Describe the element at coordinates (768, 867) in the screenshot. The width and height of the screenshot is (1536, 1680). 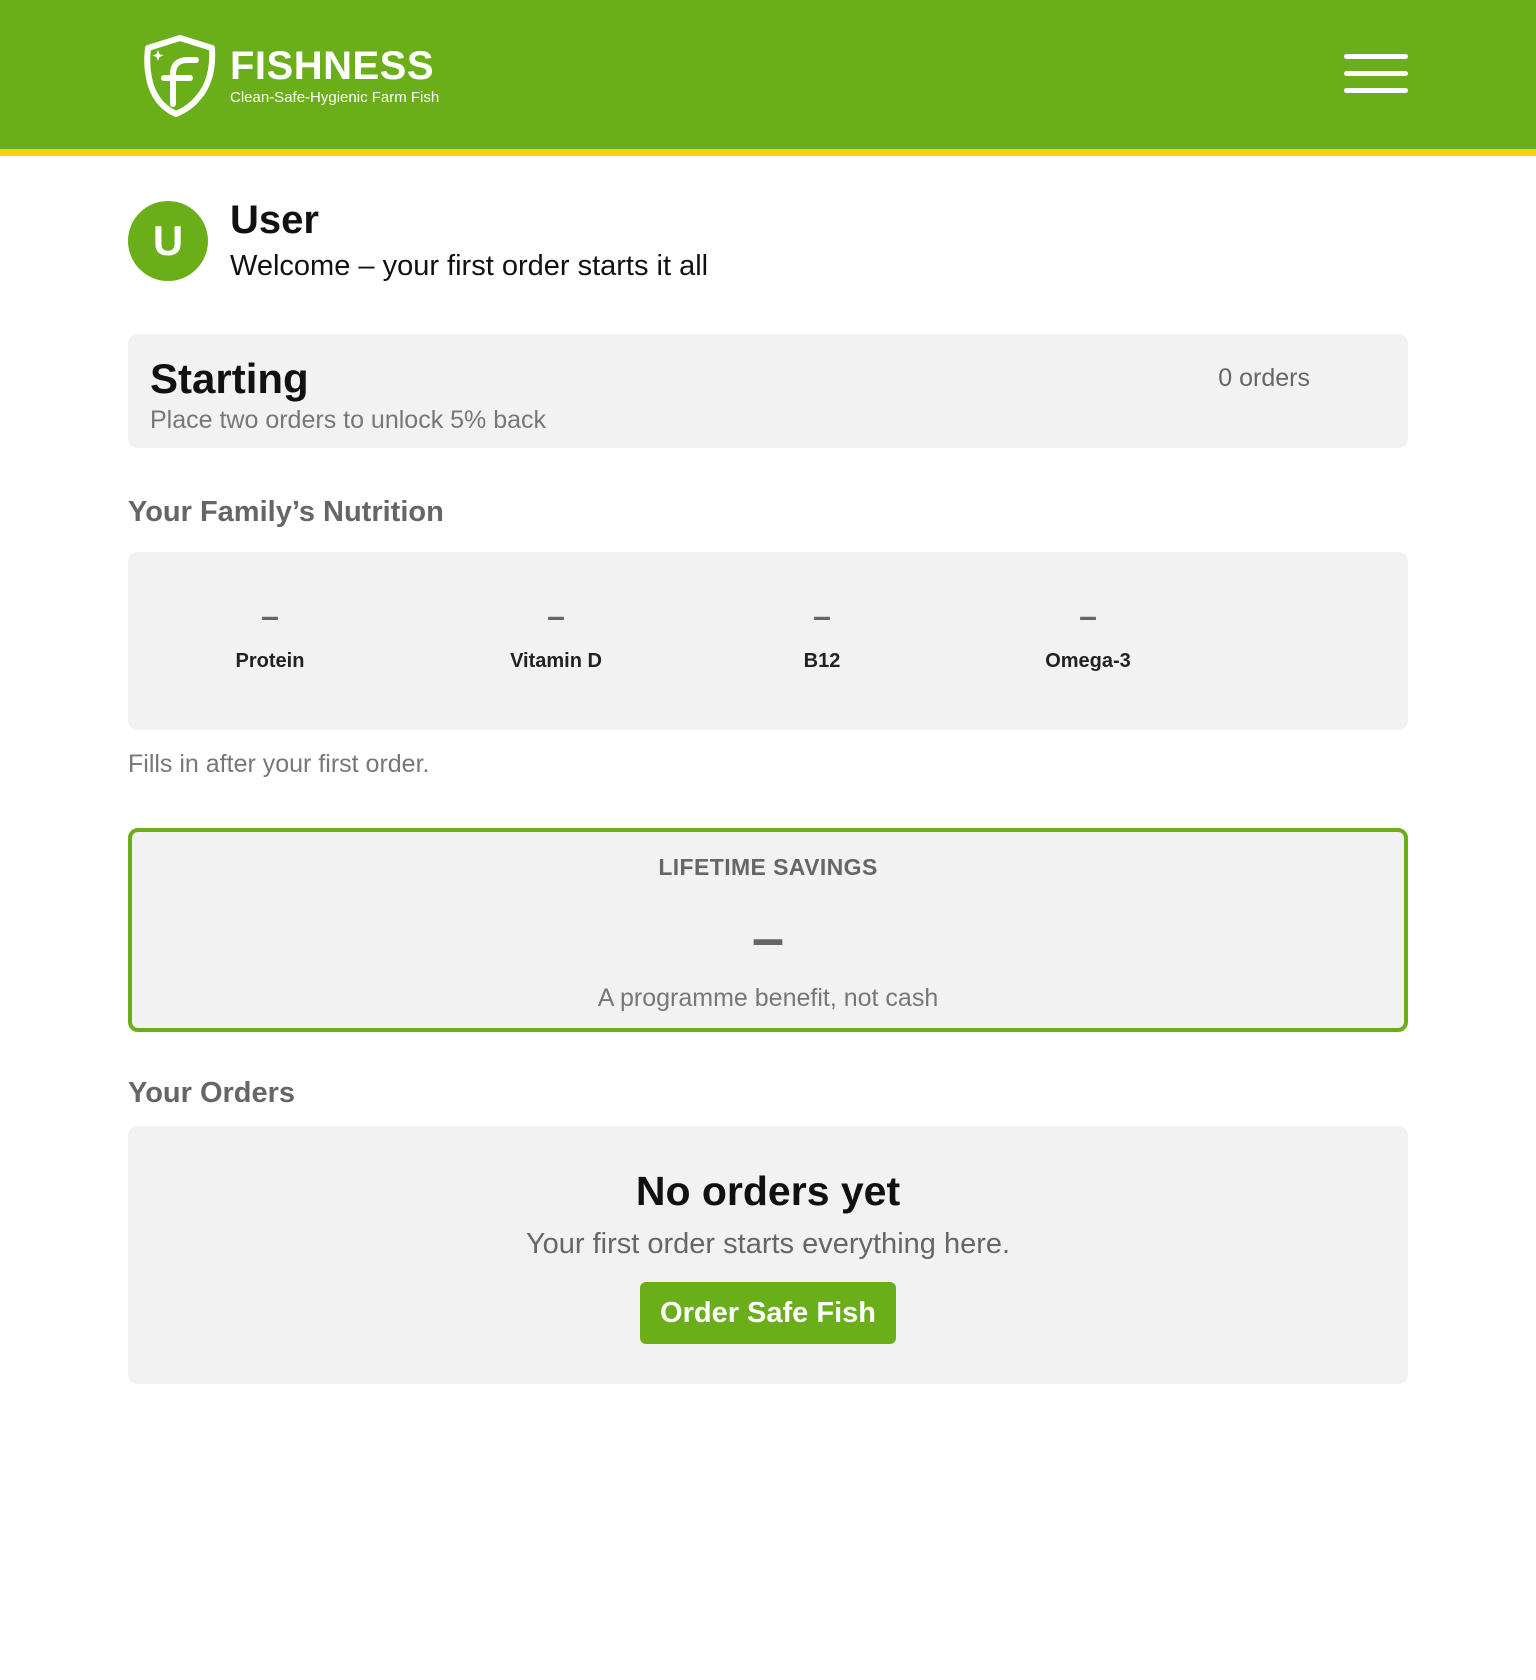
I see `savings-label: LIFETIME SAVINGS` at that location.